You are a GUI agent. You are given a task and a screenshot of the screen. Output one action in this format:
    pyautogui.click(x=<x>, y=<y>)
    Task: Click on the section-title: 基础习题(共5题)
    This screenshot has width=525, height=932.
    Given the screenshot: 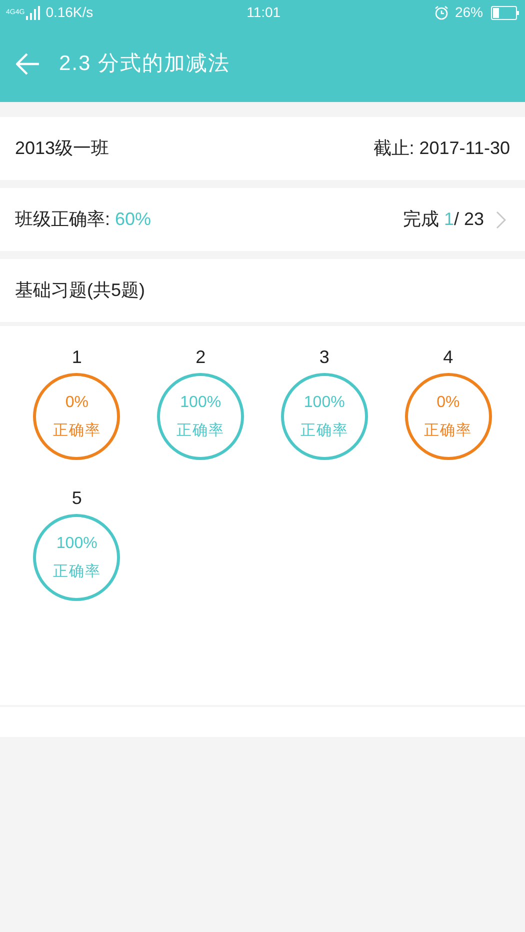 What is the action you would take?
    pyautogui.click(x=80, y=290)
    